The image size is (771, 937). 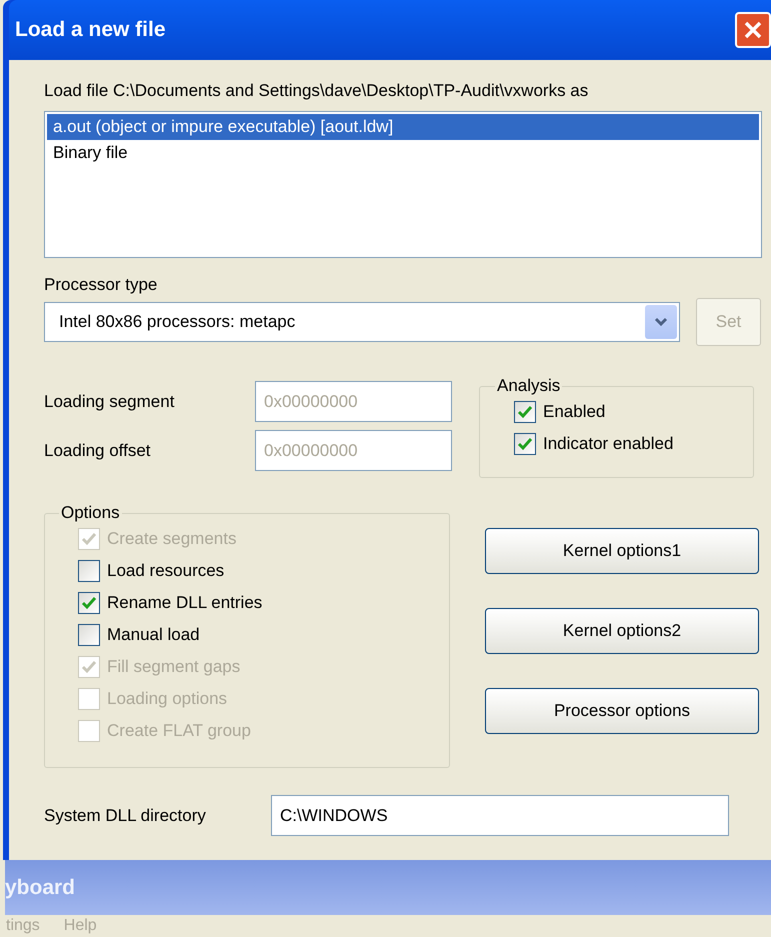 What do you see at coordinates (622, 711) in the screenshot?
I see `push-button: Processor options` at bounding box center [622, 711].